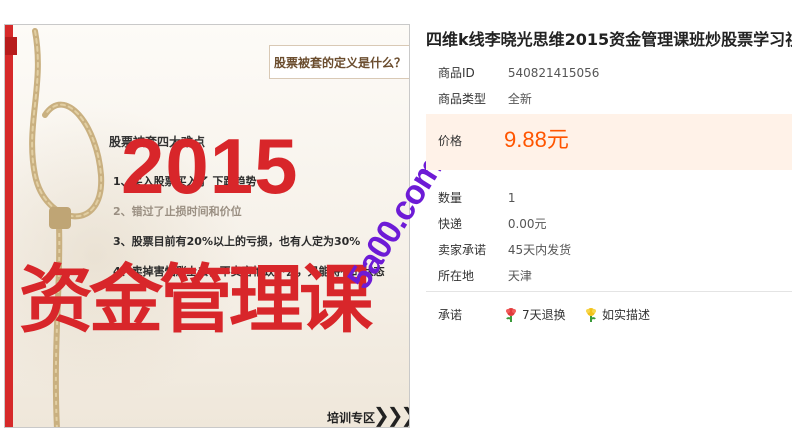  I want to click on promise-label: 承诺, so click(450, 315).